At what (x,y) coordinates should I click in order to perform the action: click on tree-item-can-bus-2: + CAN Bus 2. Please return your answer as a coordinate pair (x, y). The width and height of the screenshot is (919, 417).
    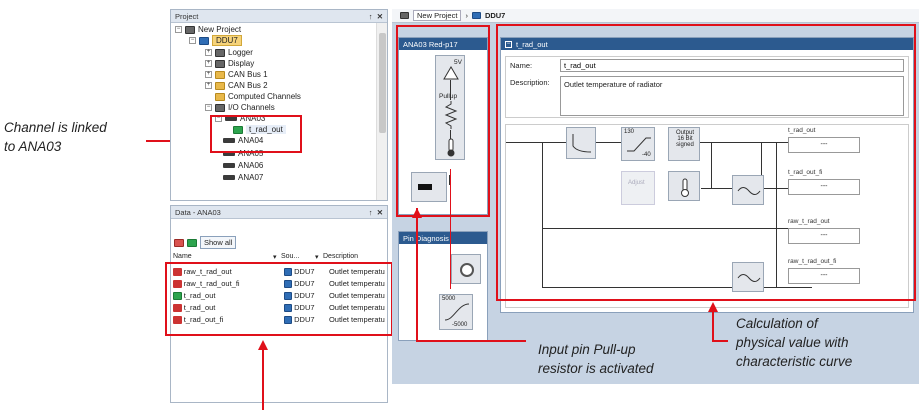
    Looking at the image, I should click on (236, 85).